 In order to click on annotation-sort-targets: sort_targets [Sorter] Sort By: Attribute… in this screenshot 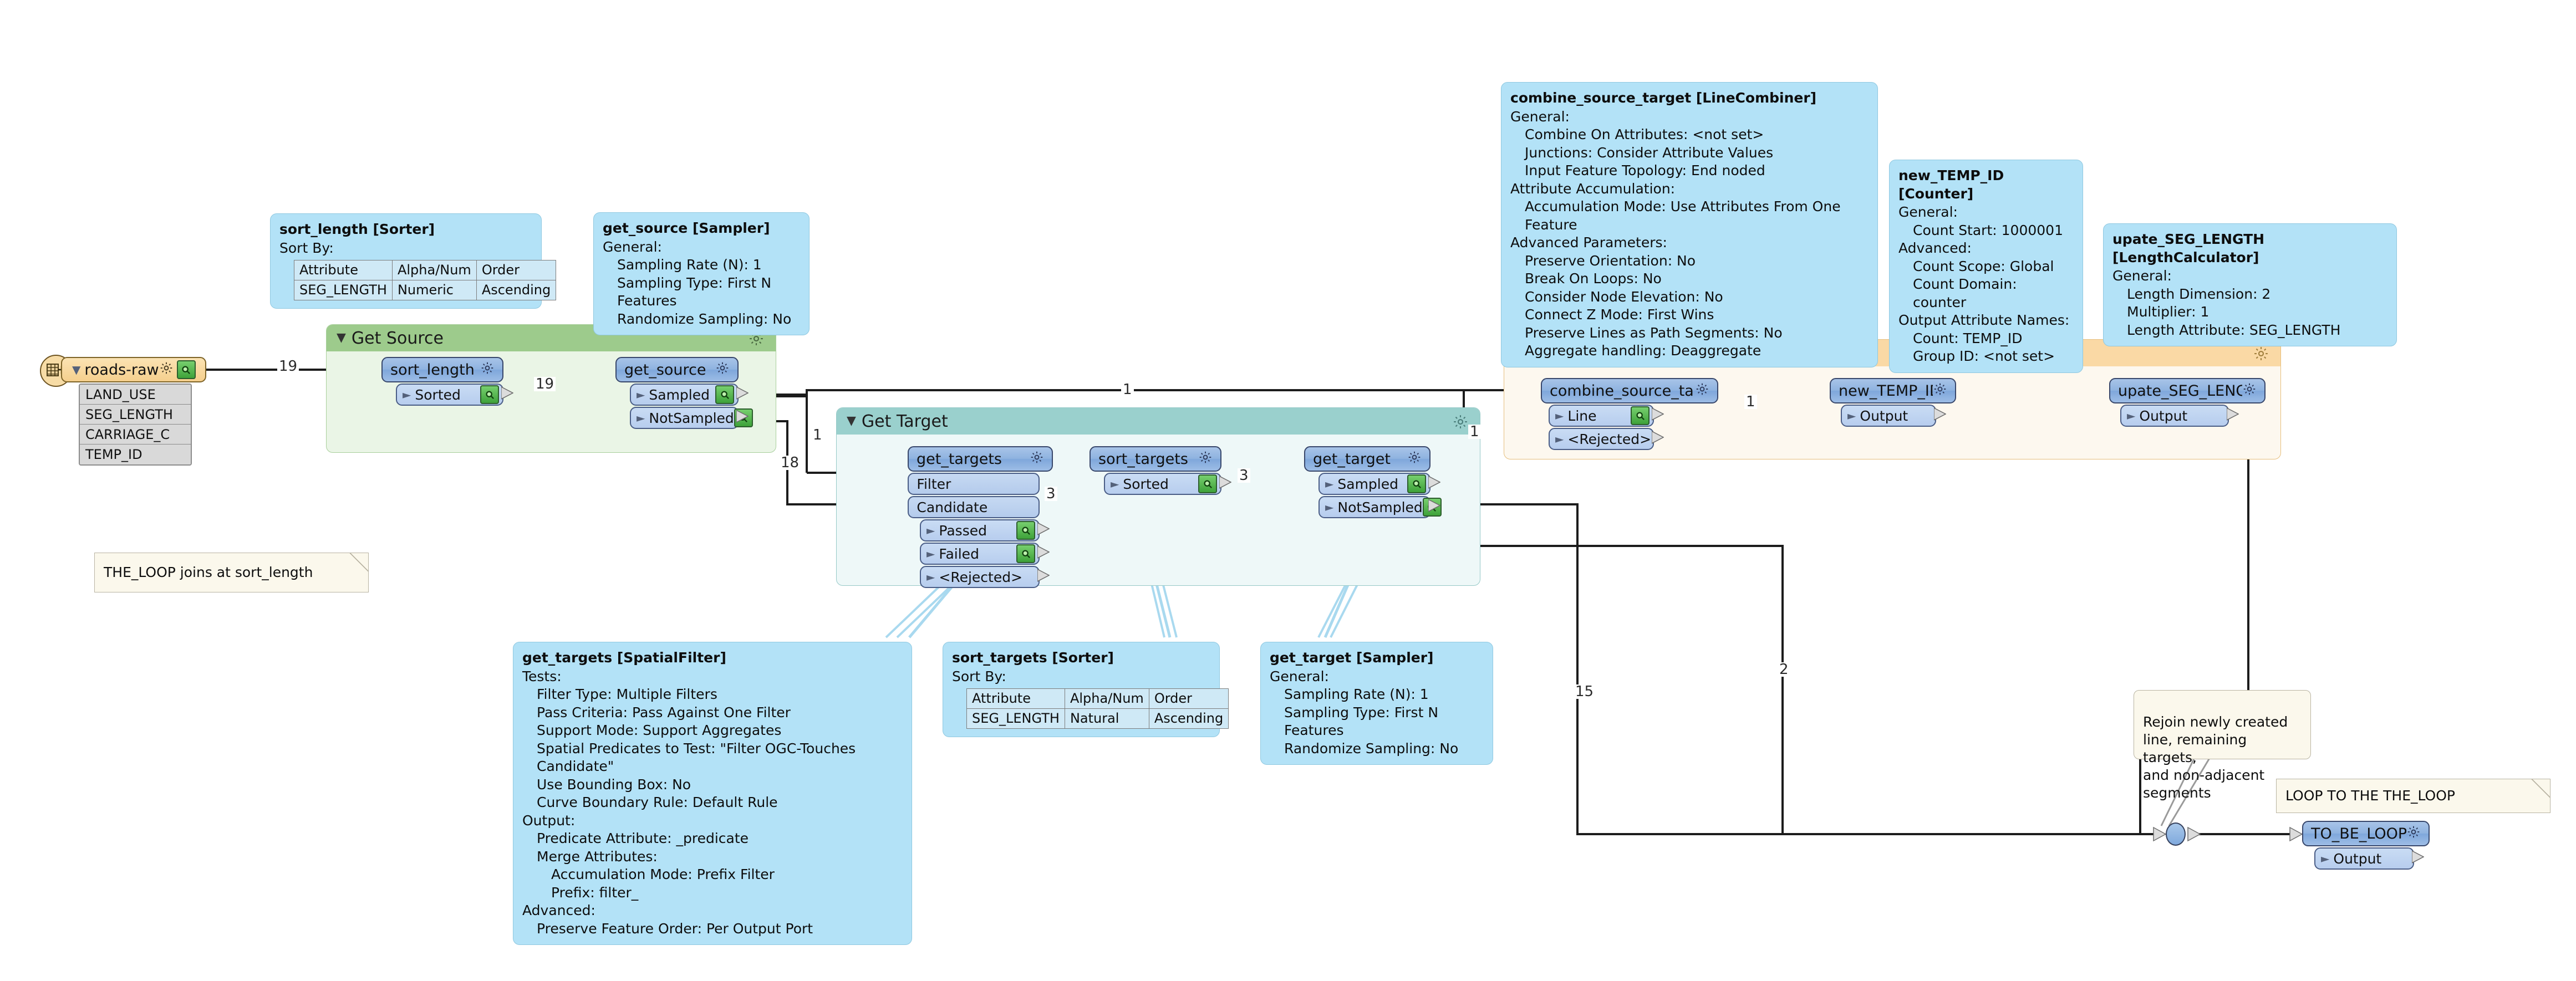, I will do `click(1086, 690)`.